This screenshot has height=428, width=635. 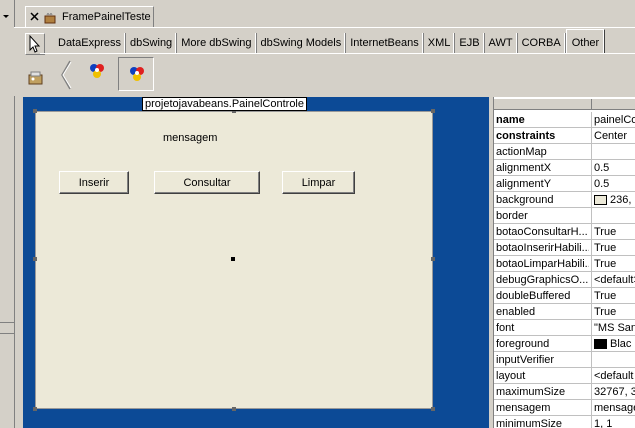 What do you see at coordinates (523, 408) in the screenshot?
I see `property-name: mensagem` at bounding box center [523, 408].